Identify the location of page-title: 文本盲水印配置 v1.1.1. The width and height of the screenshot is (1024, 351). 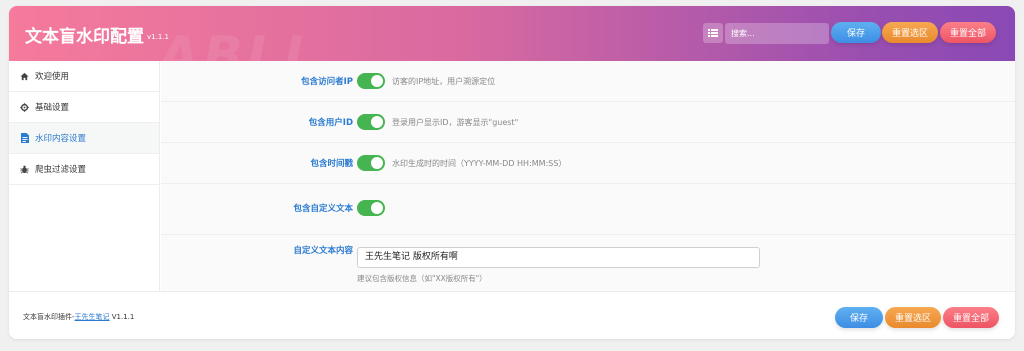
(97, 34).